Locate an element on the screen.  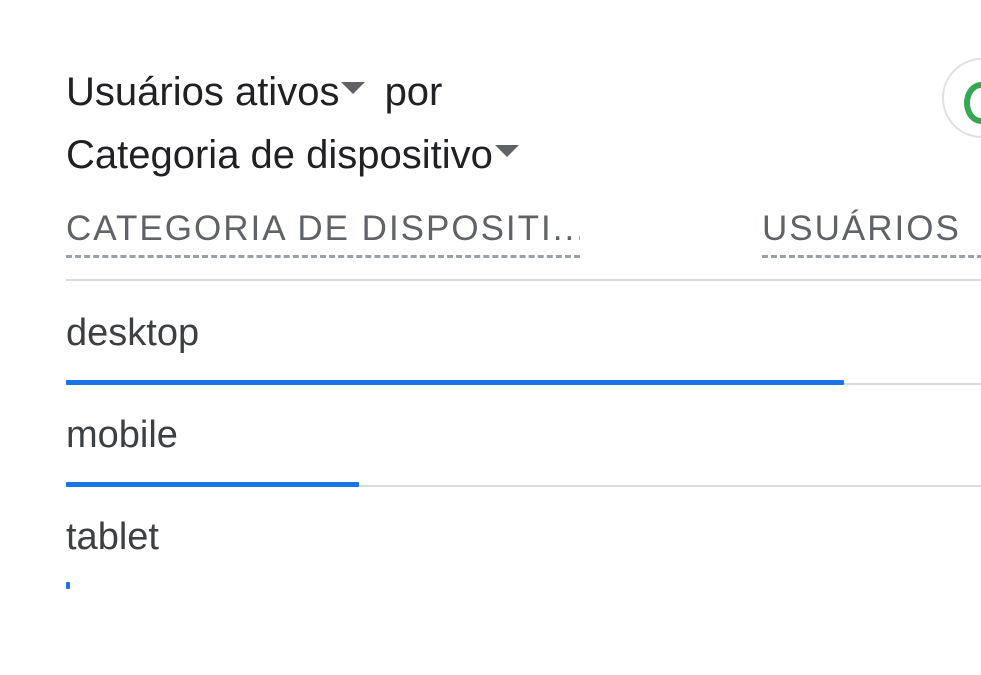
row-label: mobile is located at coordinates (122, 435).